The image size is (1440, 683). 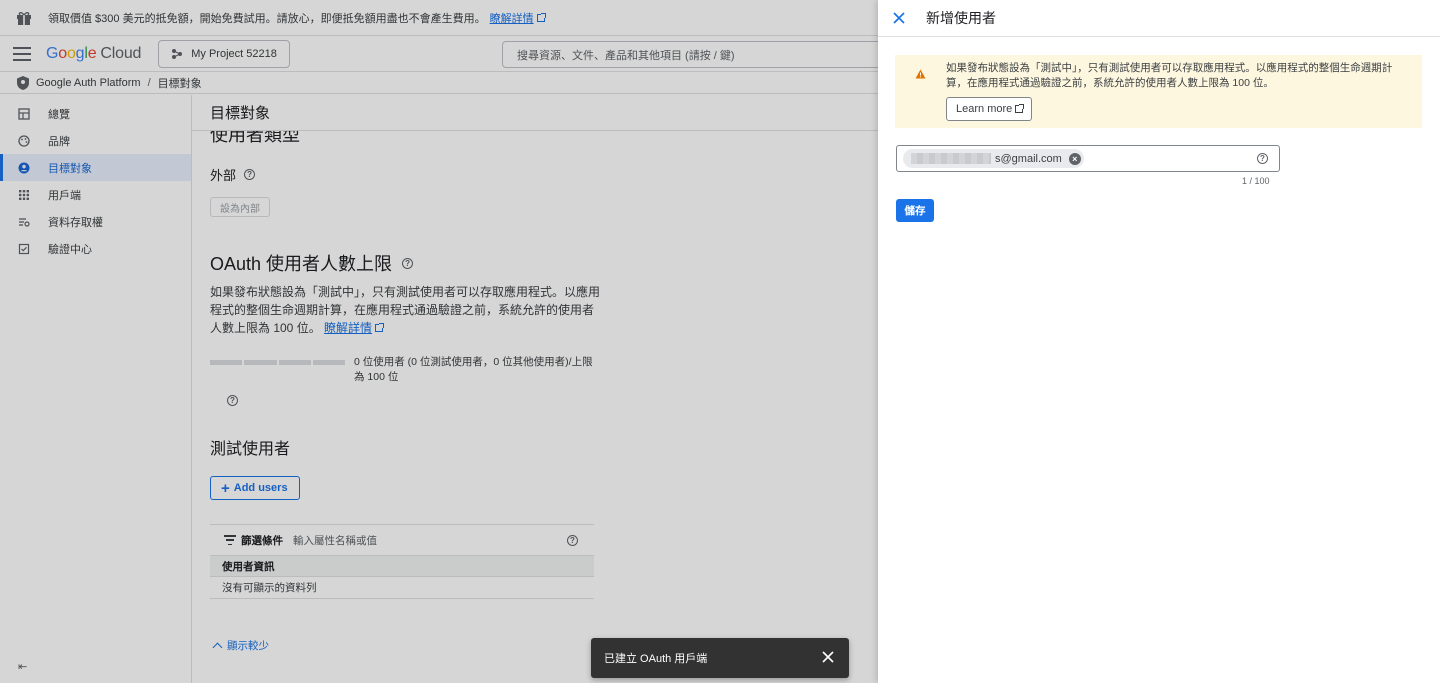 What do you see at coordinates (1088, 158) in the screenshot?
I see `user-email-input: s@gmail.com × ?` at bounding box center [1088, 158].